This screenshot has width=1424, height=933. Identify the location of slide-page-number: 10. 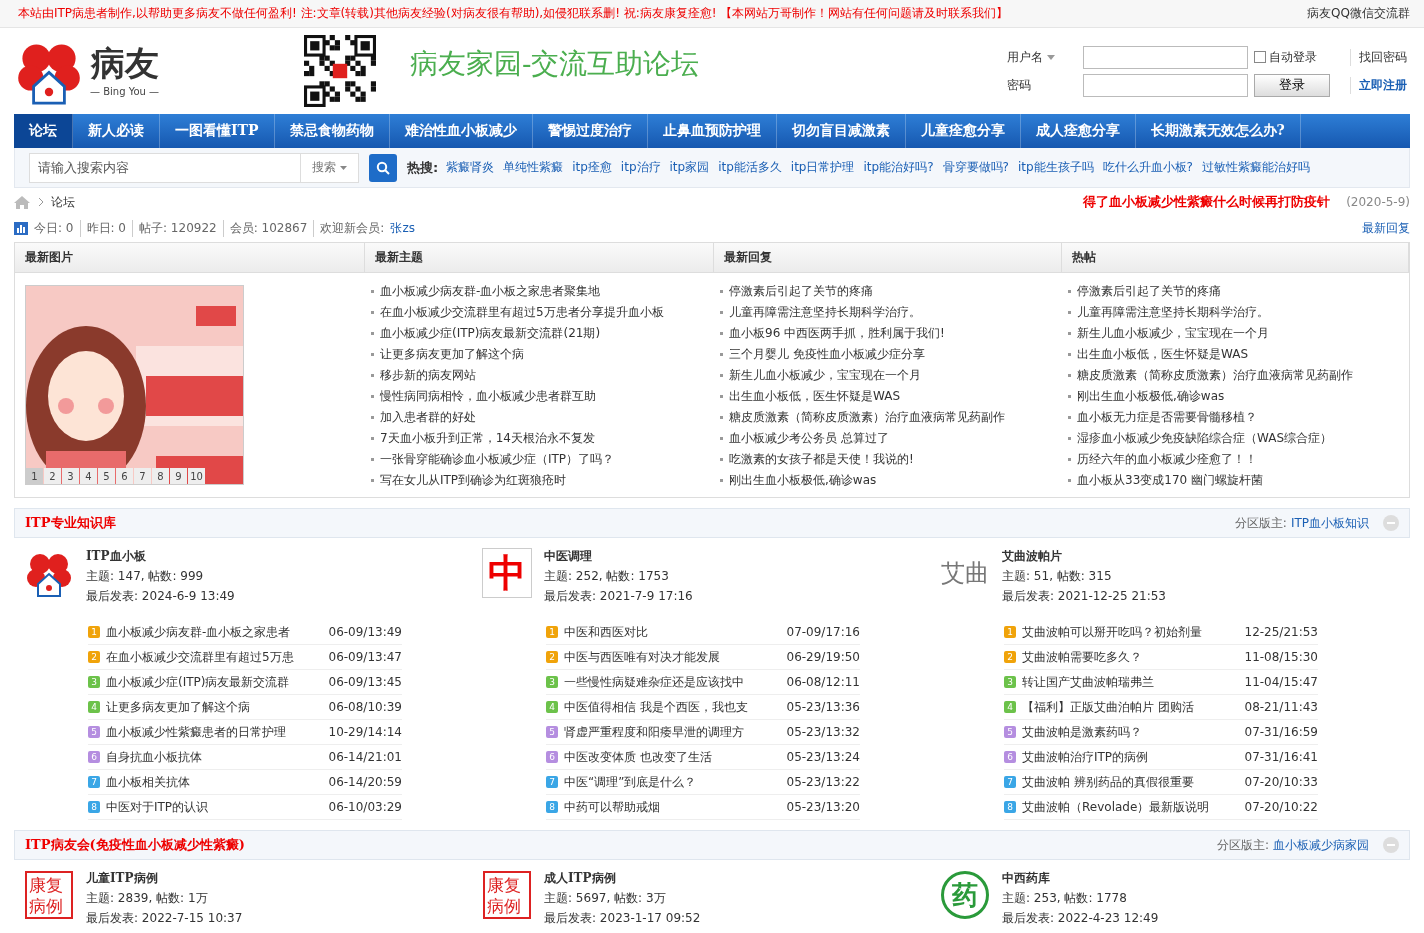
(196, 476).